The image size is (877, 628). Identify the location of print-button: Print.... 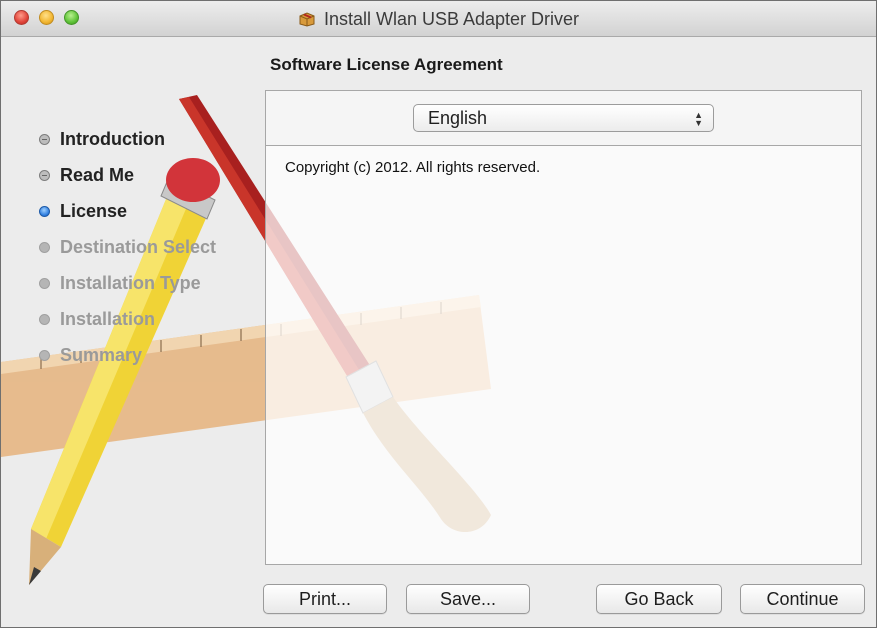
(325, 599).